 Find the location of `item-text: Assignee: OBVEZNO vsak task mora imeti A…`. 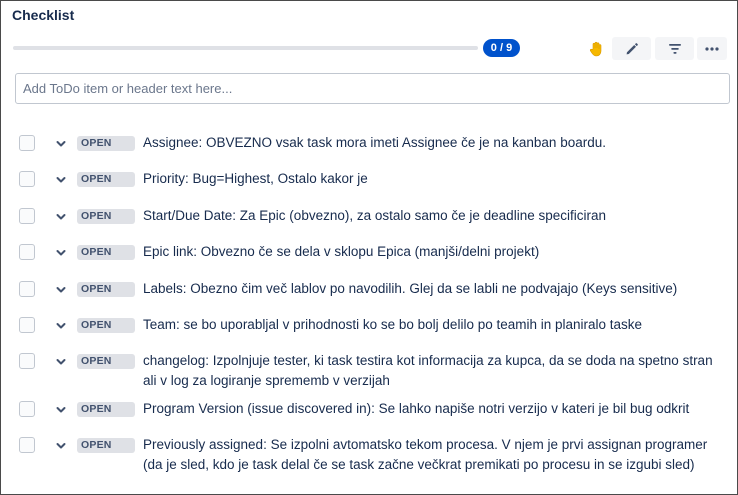

item-text: Assignee: OBVEZNO vsak task mora imeti A… is located at coordinates (374, 142).